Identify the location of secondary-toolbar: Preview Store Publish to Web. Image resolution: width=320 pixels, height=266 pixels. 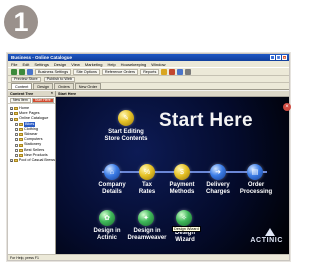
(148, 79).